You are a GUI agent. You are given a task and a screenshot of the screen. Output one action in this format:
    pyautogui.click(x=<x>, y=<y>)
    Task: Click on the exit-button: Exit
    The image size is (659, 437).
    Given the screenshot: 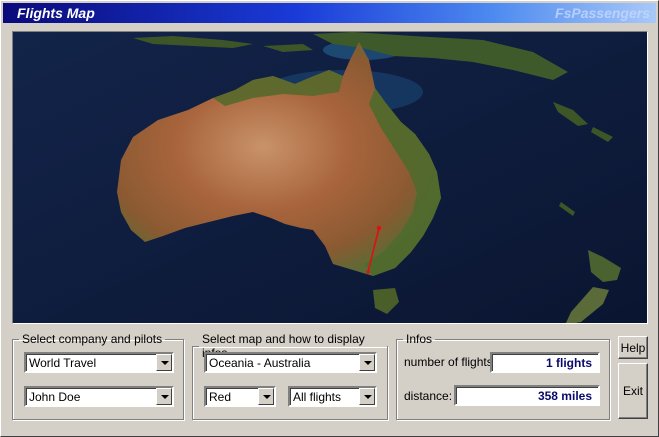 What is the action you would take?
    pyautogui.click(x=633, y=391)
    